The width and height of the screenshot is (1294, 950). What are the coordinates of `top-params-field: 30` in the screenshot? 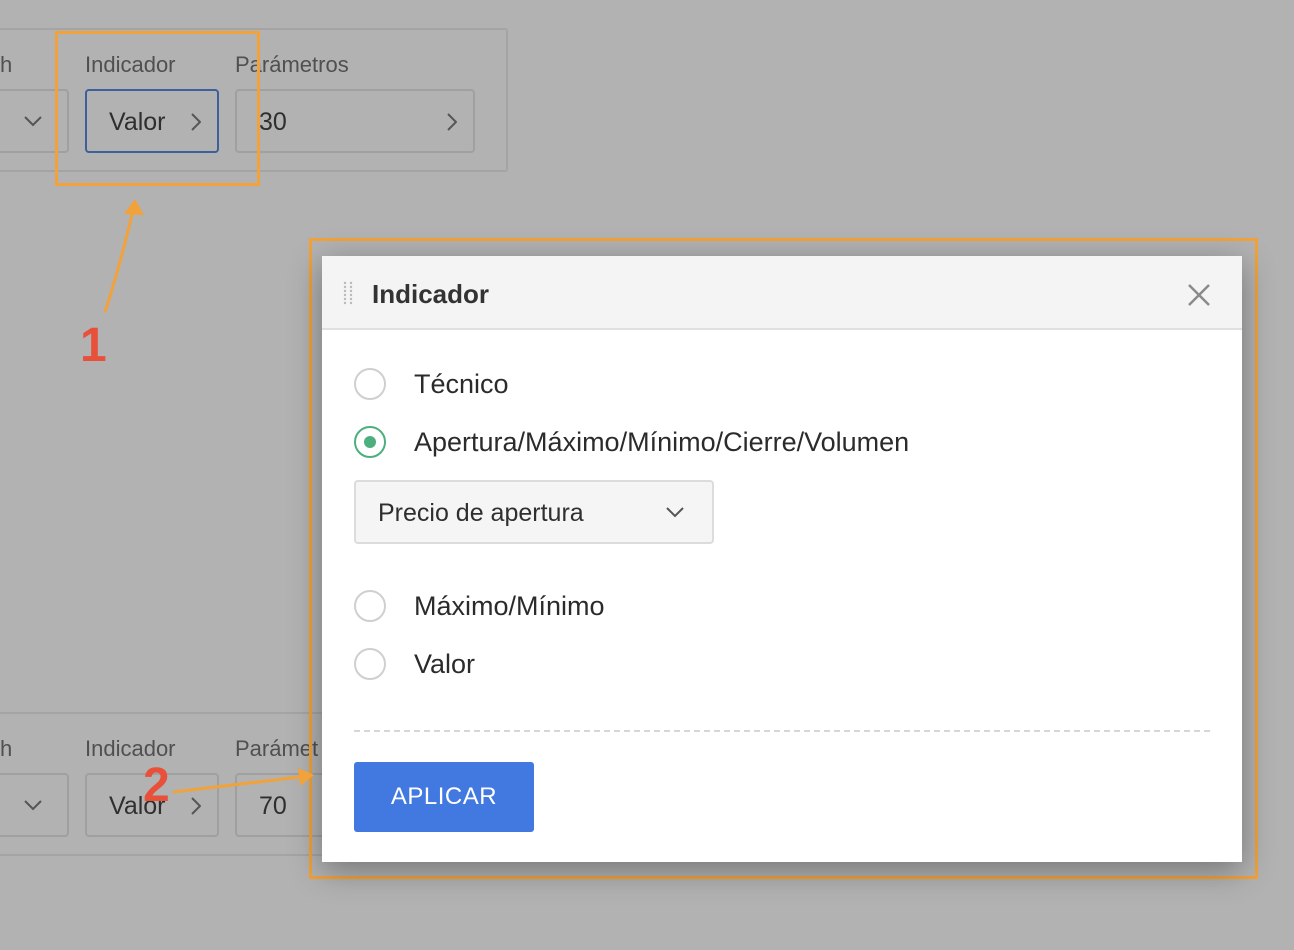 It's located at (355, 121).